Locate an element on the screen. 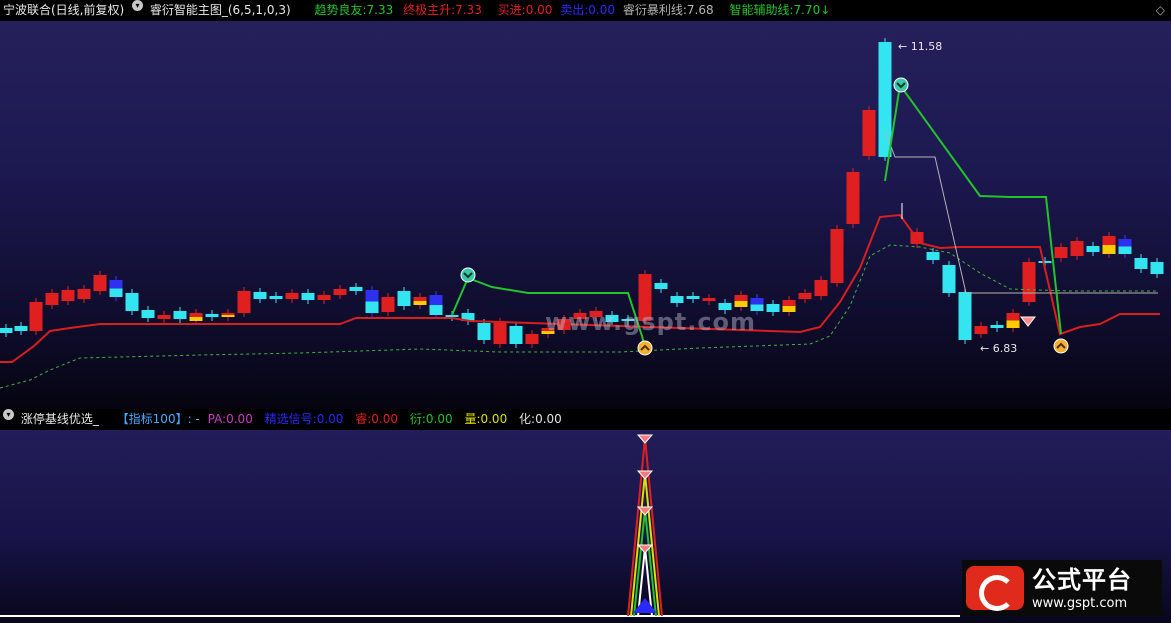  legend-trend-good: 趋势良友:7.33 is located at coordinates (354, 10).